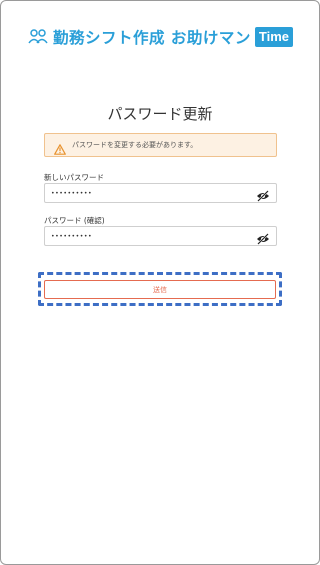  I want to click on app-header: 勤務シフト作成 お助けマン Time, so click(160, 37).